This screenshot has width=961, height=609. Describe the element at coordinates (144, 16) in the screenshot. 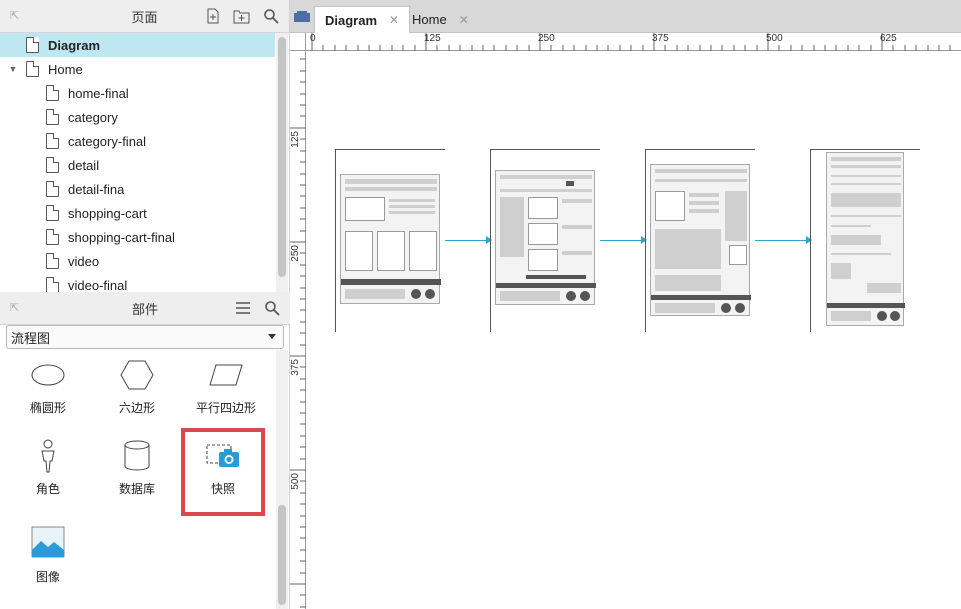

I see `pages-panel-header: ⇱ 页面` at that location.